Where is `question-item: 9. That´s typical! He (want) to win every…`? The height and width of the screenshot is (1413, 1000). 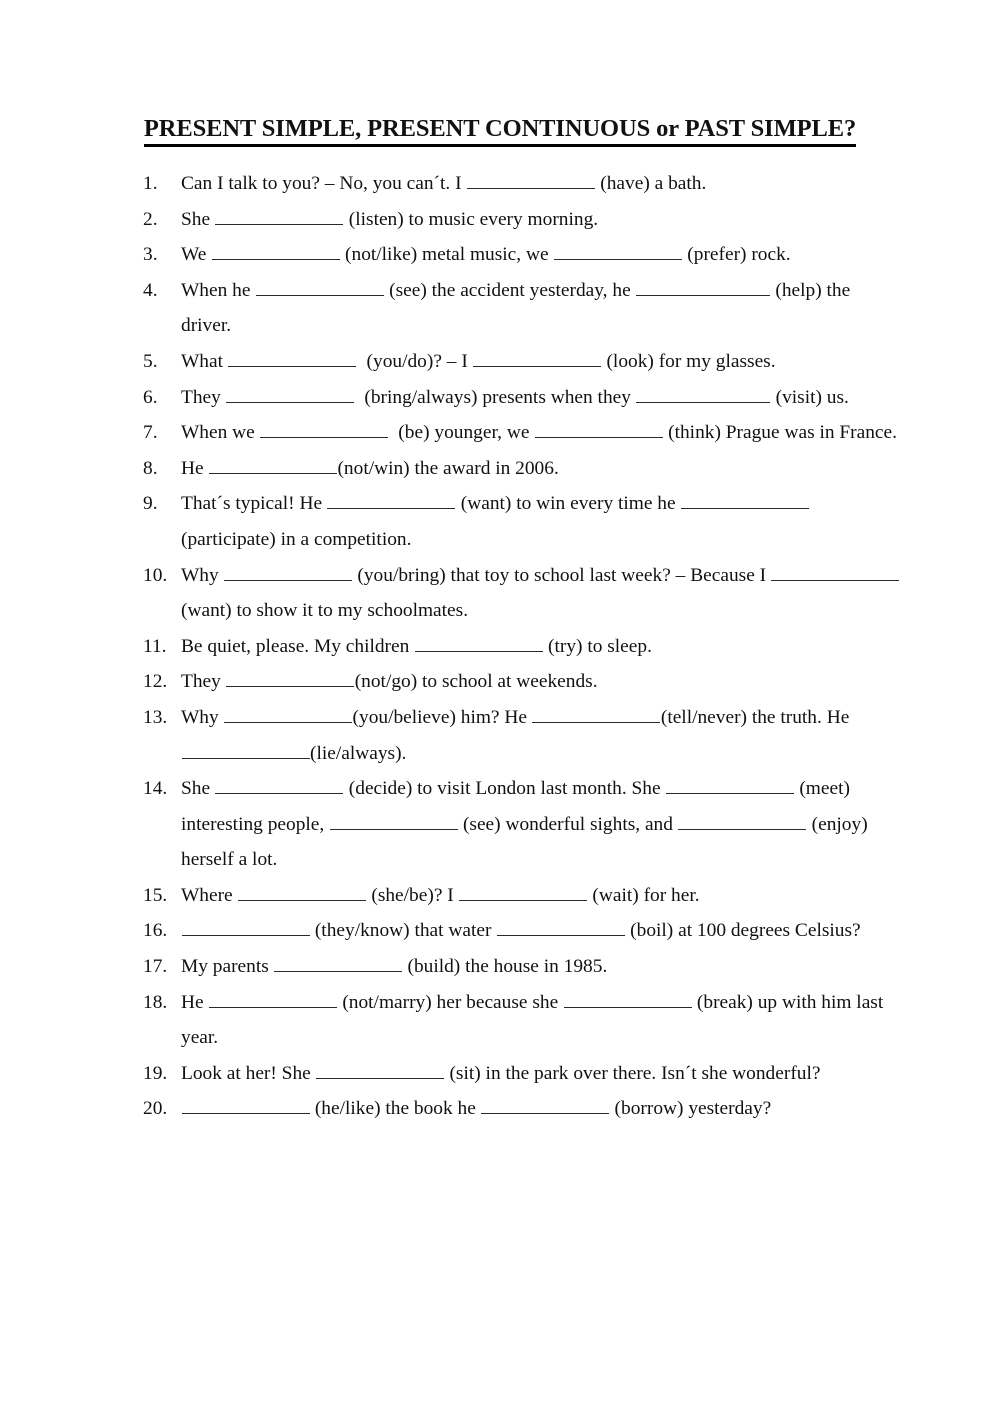
question-item: 9. That´s typical! He (want) to win every… is located at coordinates (523, 521).